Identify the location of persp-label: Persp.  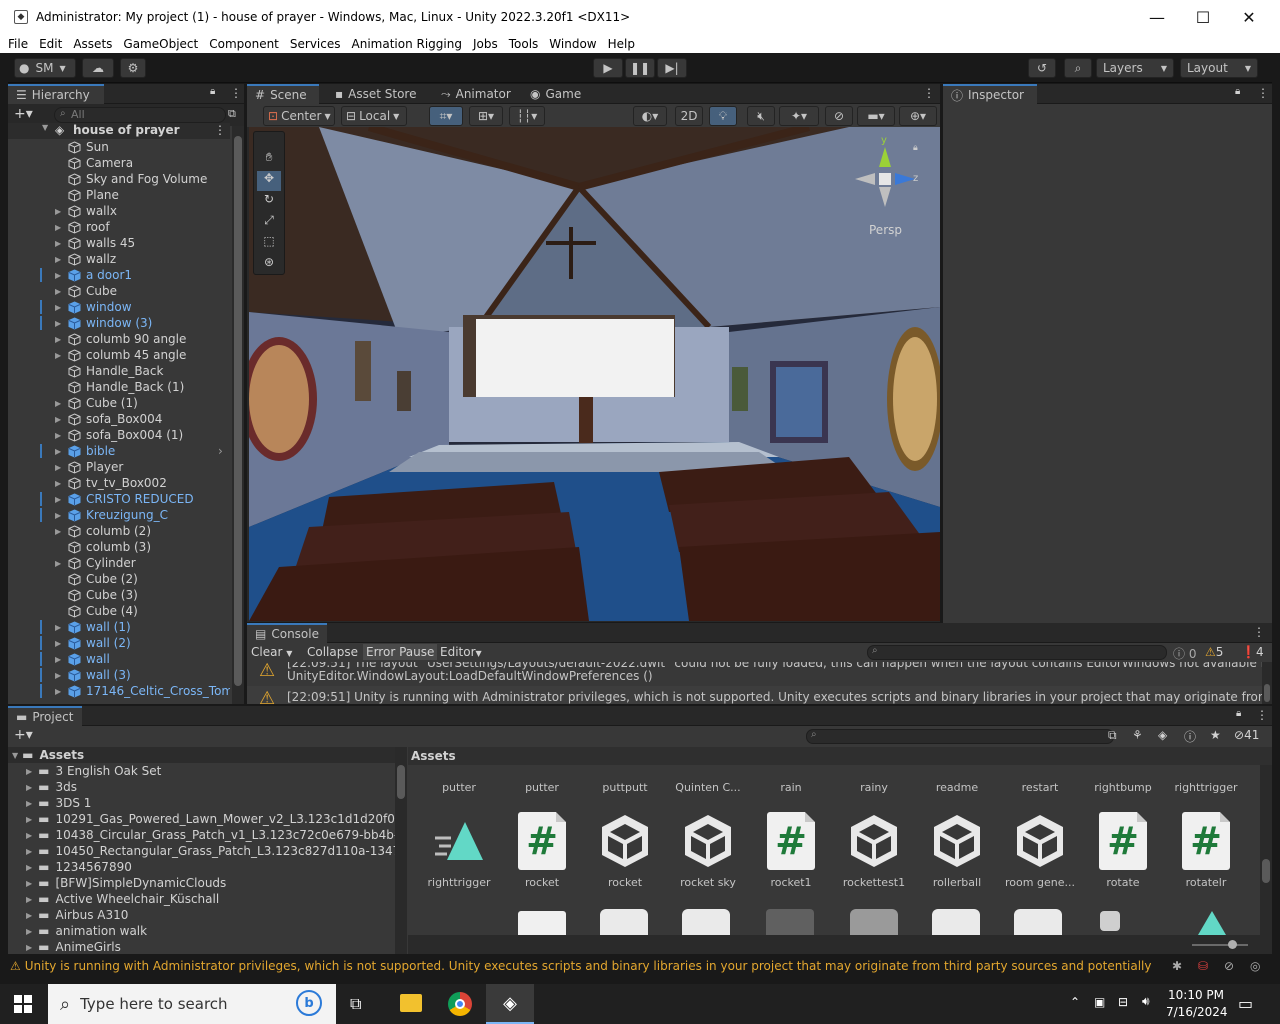
(885, 230).